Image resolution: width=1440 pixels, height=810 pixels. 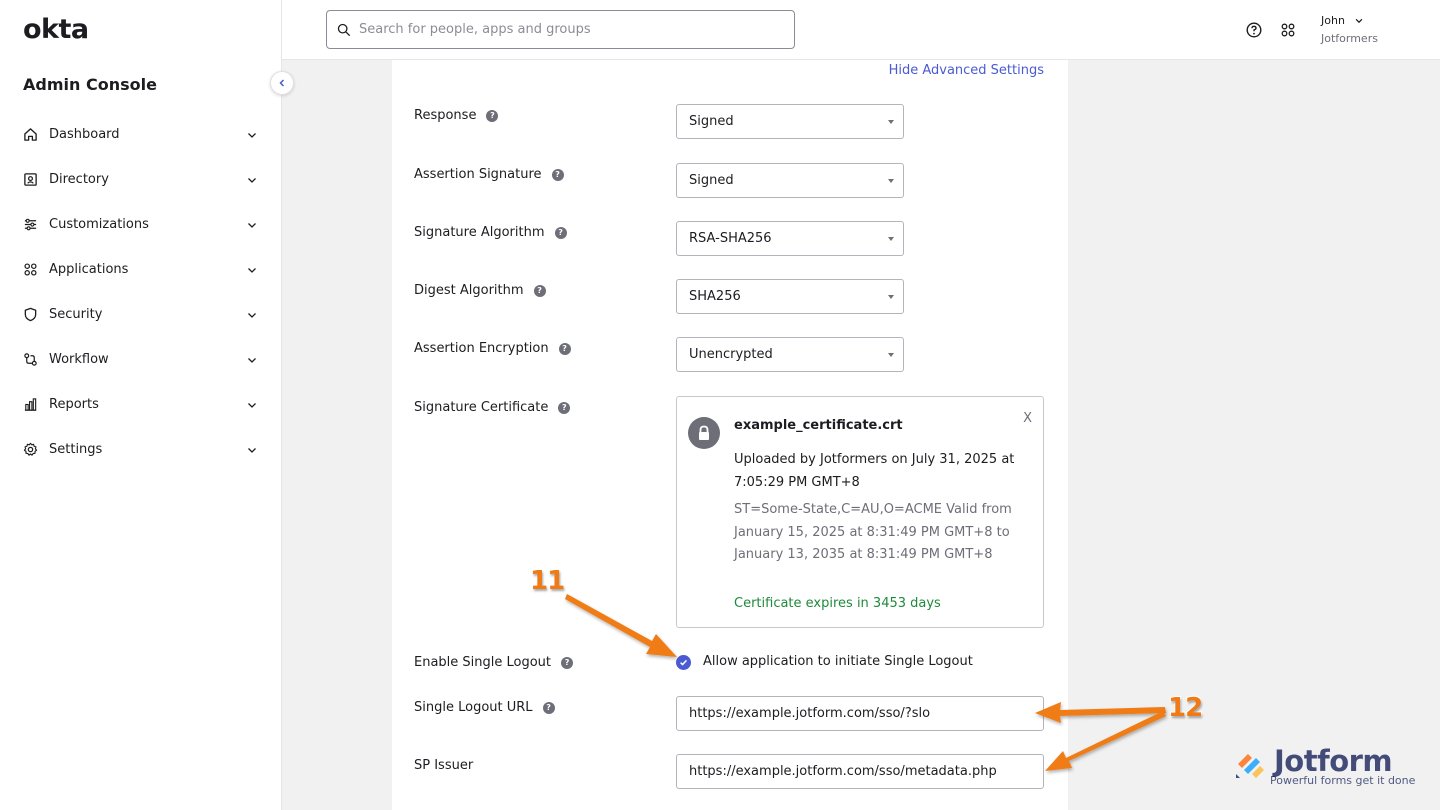 I want to click on collapse-sidebar-button, so click(x=282, y=83).